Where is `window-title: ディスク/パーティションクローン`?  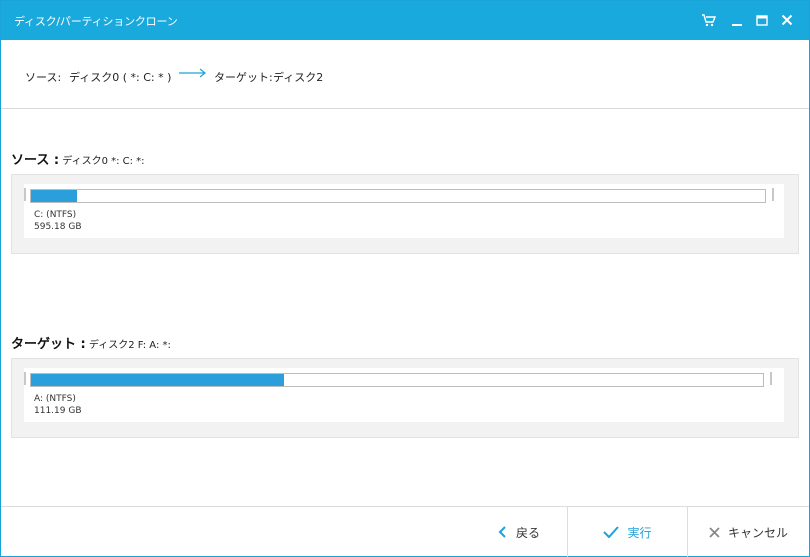 window-title: ディスク/パーティションクローン is located at coordinates (96, 21).